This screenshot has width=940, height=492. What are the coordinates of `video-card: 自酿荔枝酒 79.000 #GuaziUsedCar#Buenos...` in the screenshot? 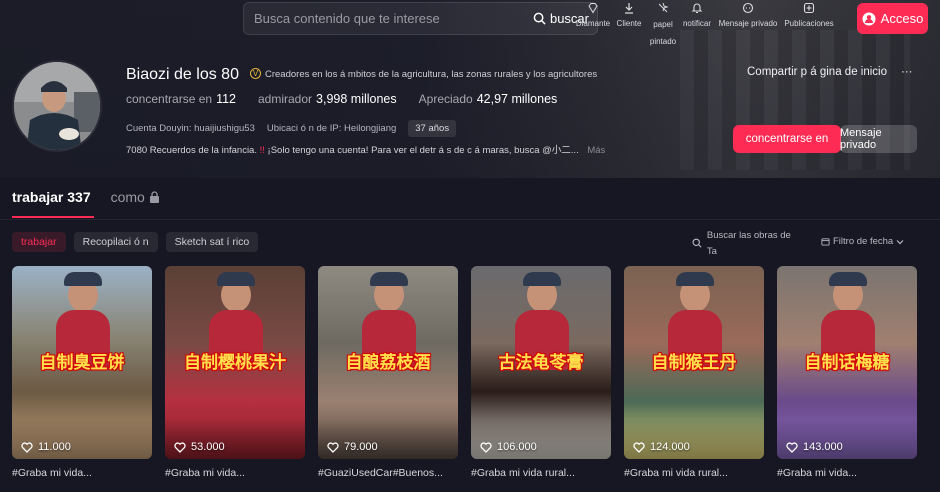 It's located at (388, 372).